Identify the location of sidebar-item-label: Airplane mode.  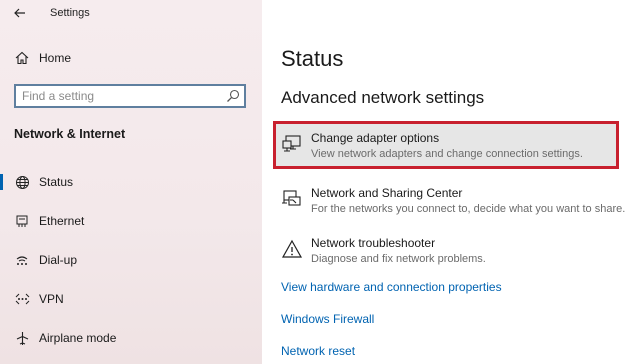
(78, 338).